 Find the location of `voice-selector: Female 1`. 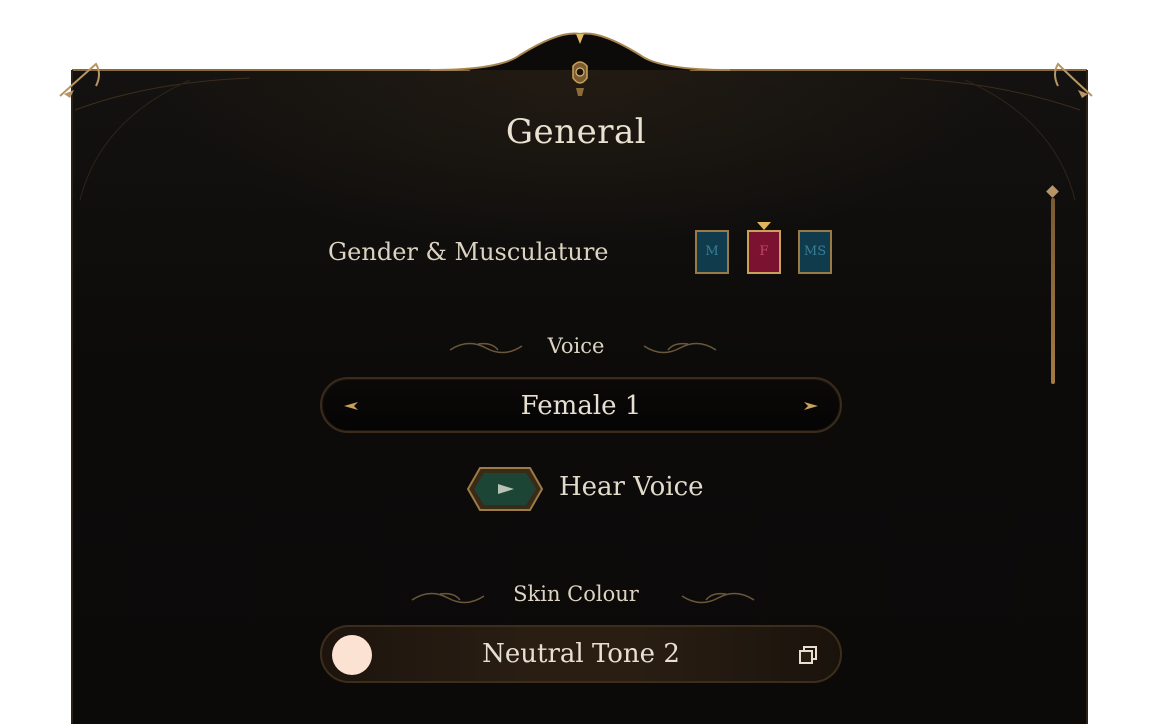

voice-selector: Female 1 is located at coordinates (581, 405).